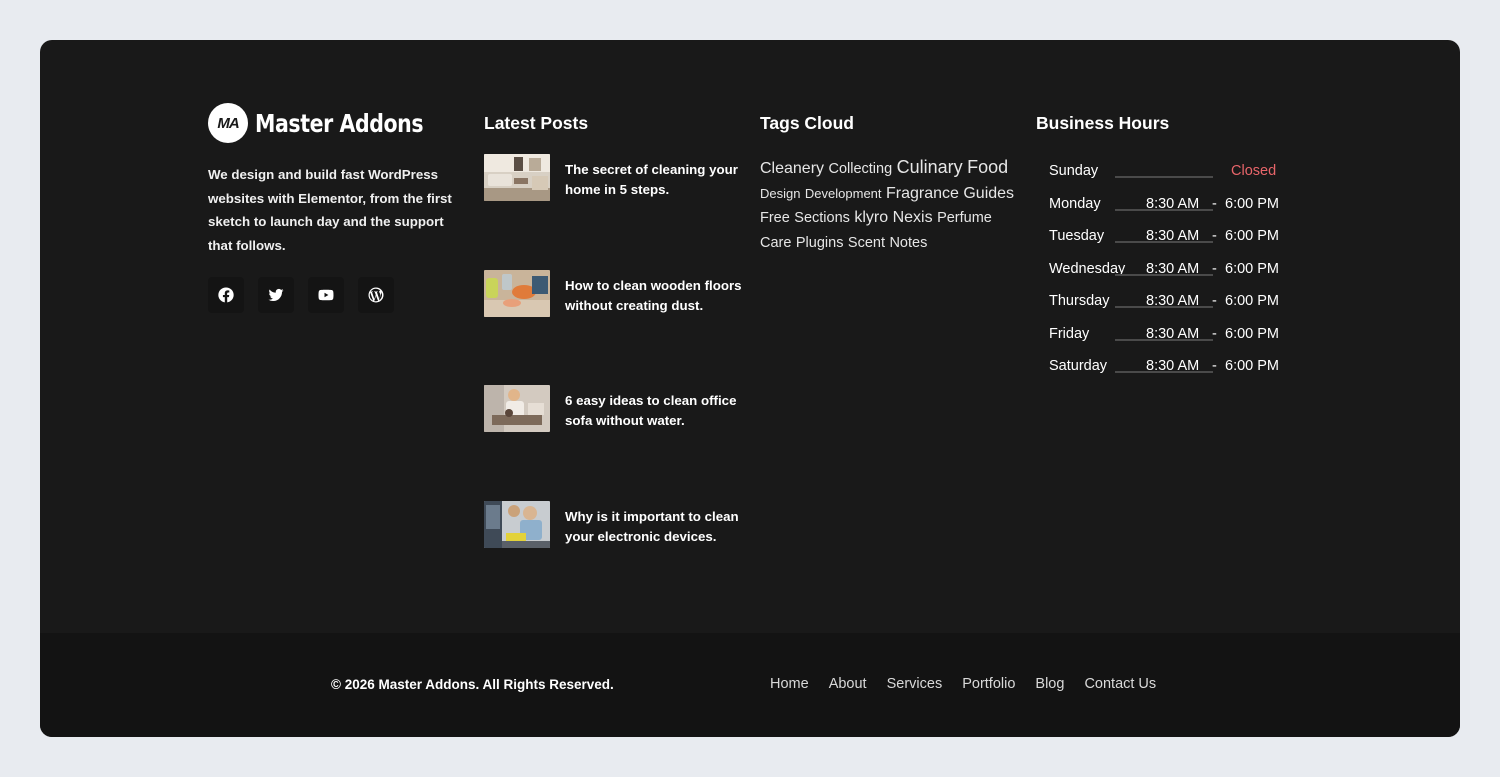 Image resolution: width=1500 pixels, height=777 pixels. What do you see at coordinates (807, 123) in the screenshot?
I see `tags-cloud-title: Tags Cloud` at bounding box center [807, 123].